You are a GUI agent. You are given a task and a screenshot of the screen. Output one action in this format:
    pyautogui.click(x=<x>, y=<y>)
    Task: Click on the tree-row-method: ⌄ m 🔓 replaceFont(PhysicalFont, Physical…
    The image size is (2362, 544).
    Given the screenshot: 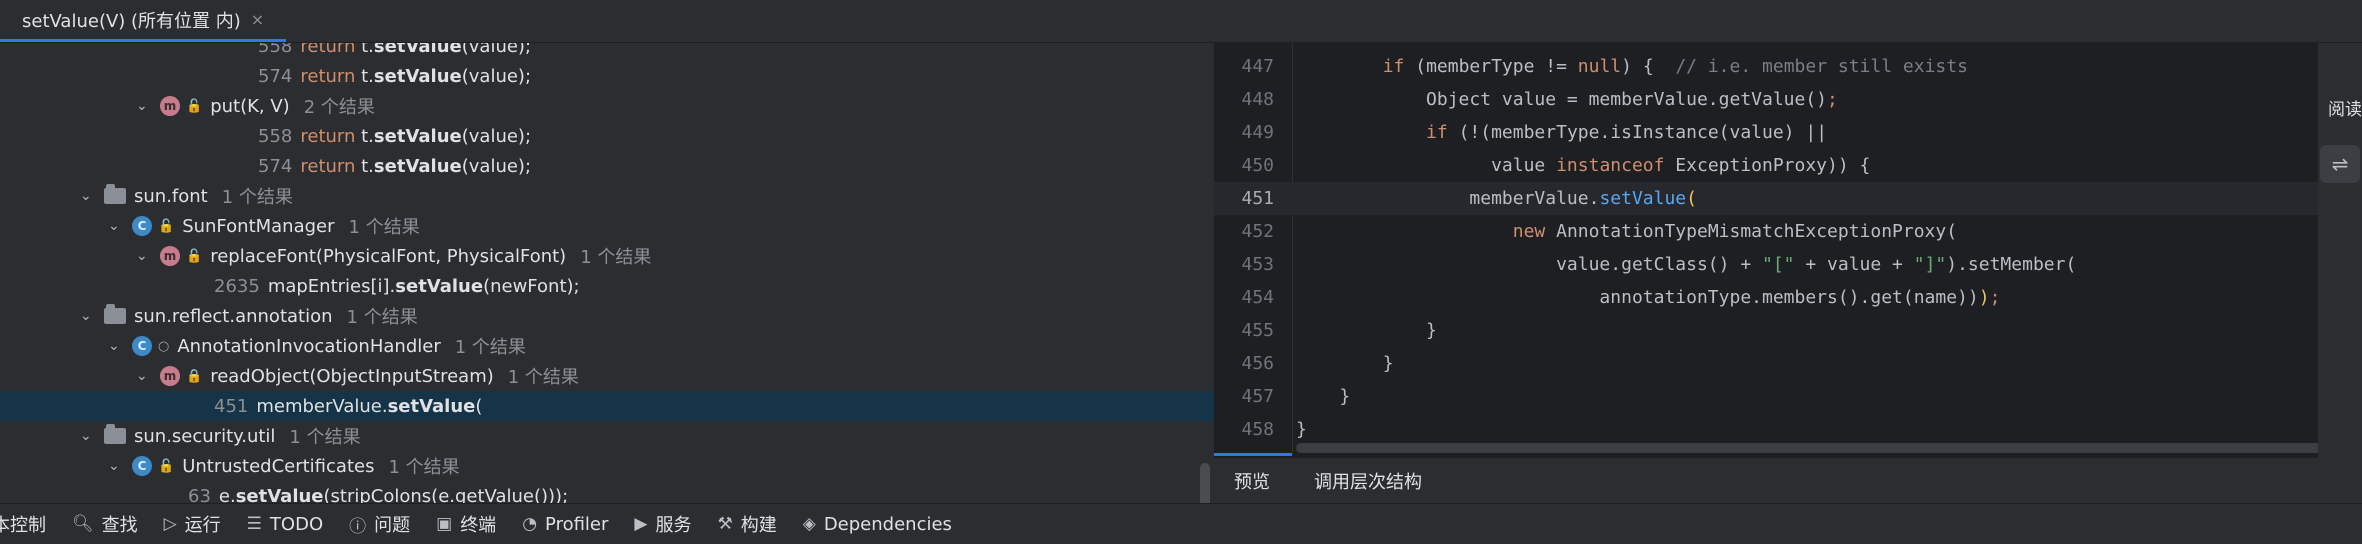 What is the action you would take?
    pyautogui.click(x=607, y=256)
    